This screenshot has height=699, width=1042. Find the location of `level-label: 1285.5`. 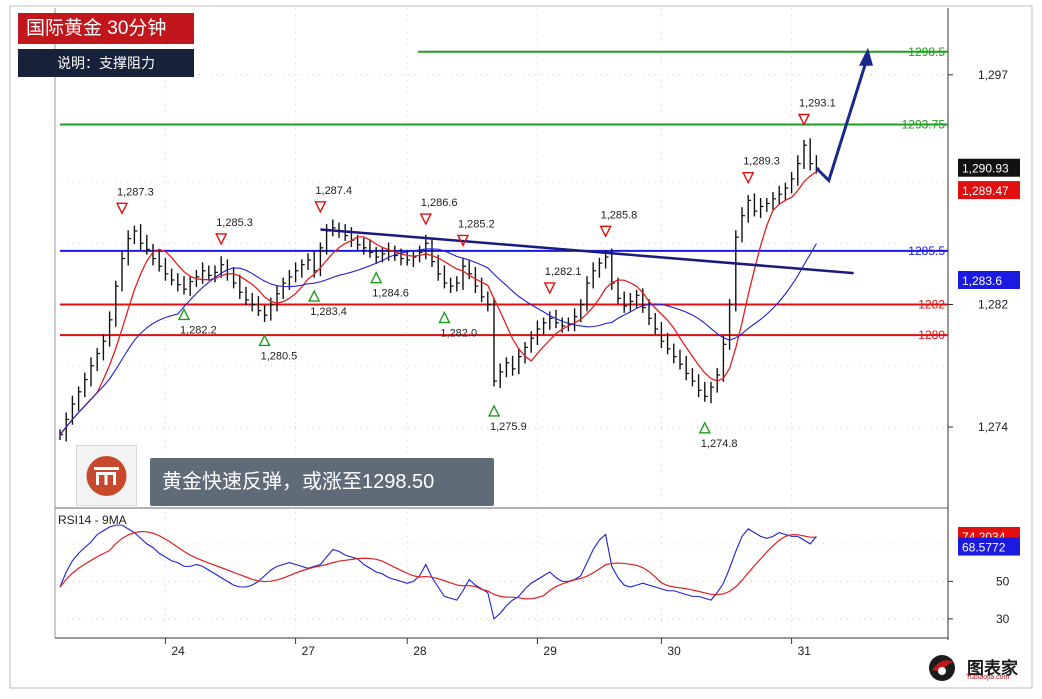

level-label: 1285.5 is located at coordinates (926, 251).